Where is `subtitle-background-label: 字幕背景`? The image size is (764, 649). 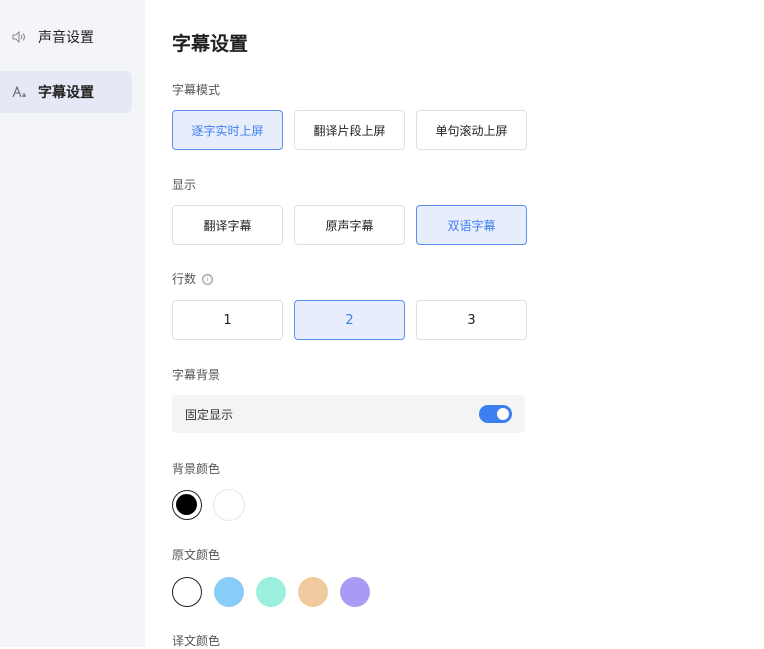
subtitle-background-label: 字幕背景 is located at coordinates (196, 375).